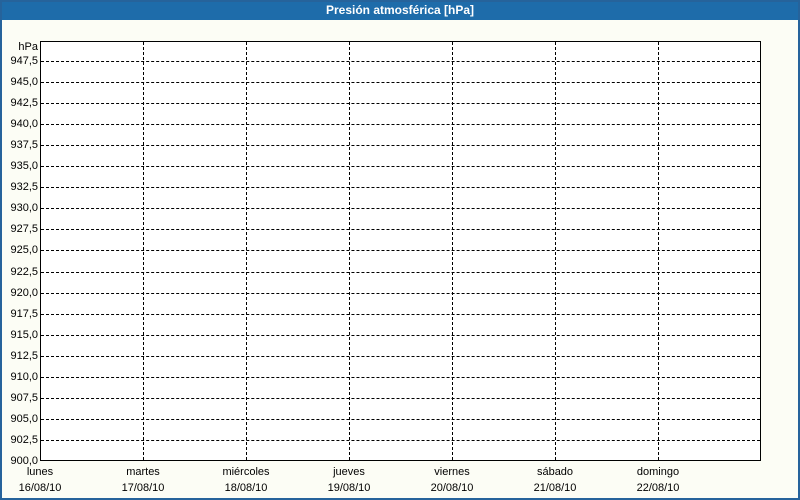 Image resolution: width=800 pixels, height=500 pixels. What do you see at coordinates (658, 488) in the screenshot?
I see `x-date-label: 22/08/10` at bounding box center [658, 488].